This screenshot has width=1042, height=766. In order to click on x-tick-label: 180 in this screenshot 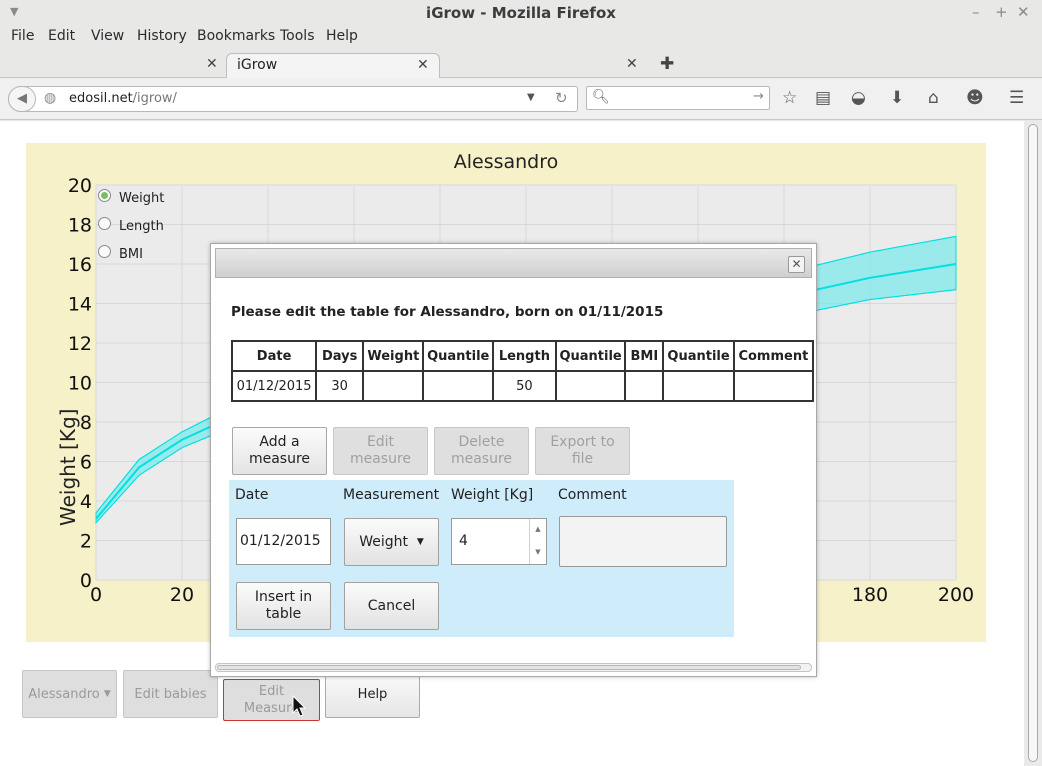, I will do `click(870, 595)`.